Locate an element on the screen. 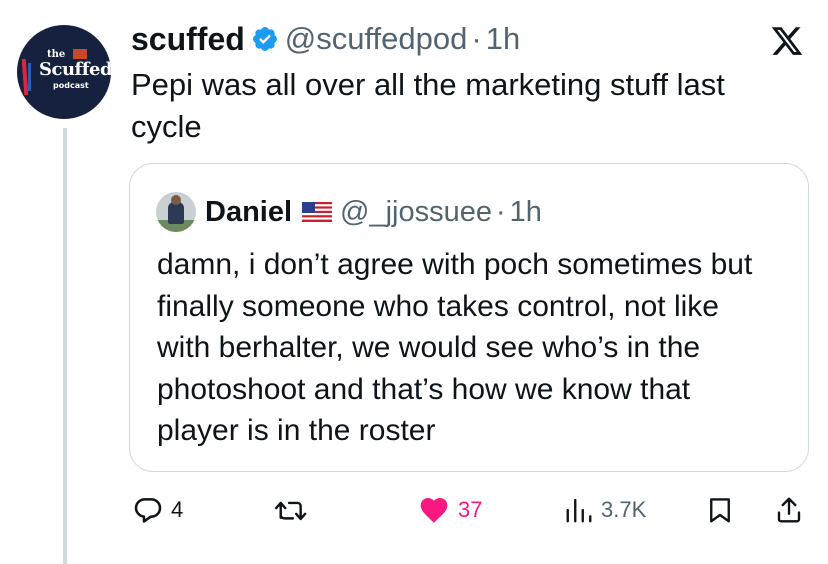  like-button: 37 is located at coordinates (449, 510).